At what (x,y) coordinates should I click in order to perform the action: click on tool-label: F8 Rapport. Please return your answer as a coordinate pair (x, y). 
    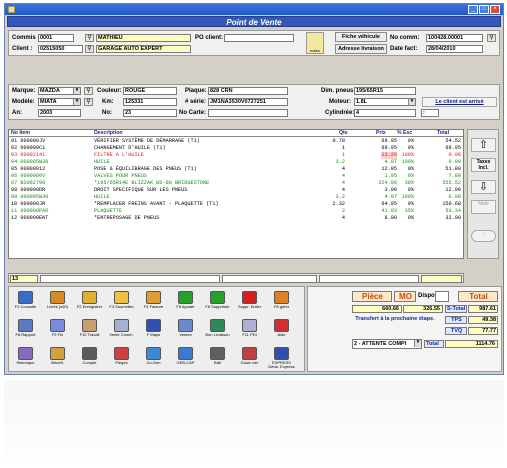
    Looking at the image, I should click on (25, 334).